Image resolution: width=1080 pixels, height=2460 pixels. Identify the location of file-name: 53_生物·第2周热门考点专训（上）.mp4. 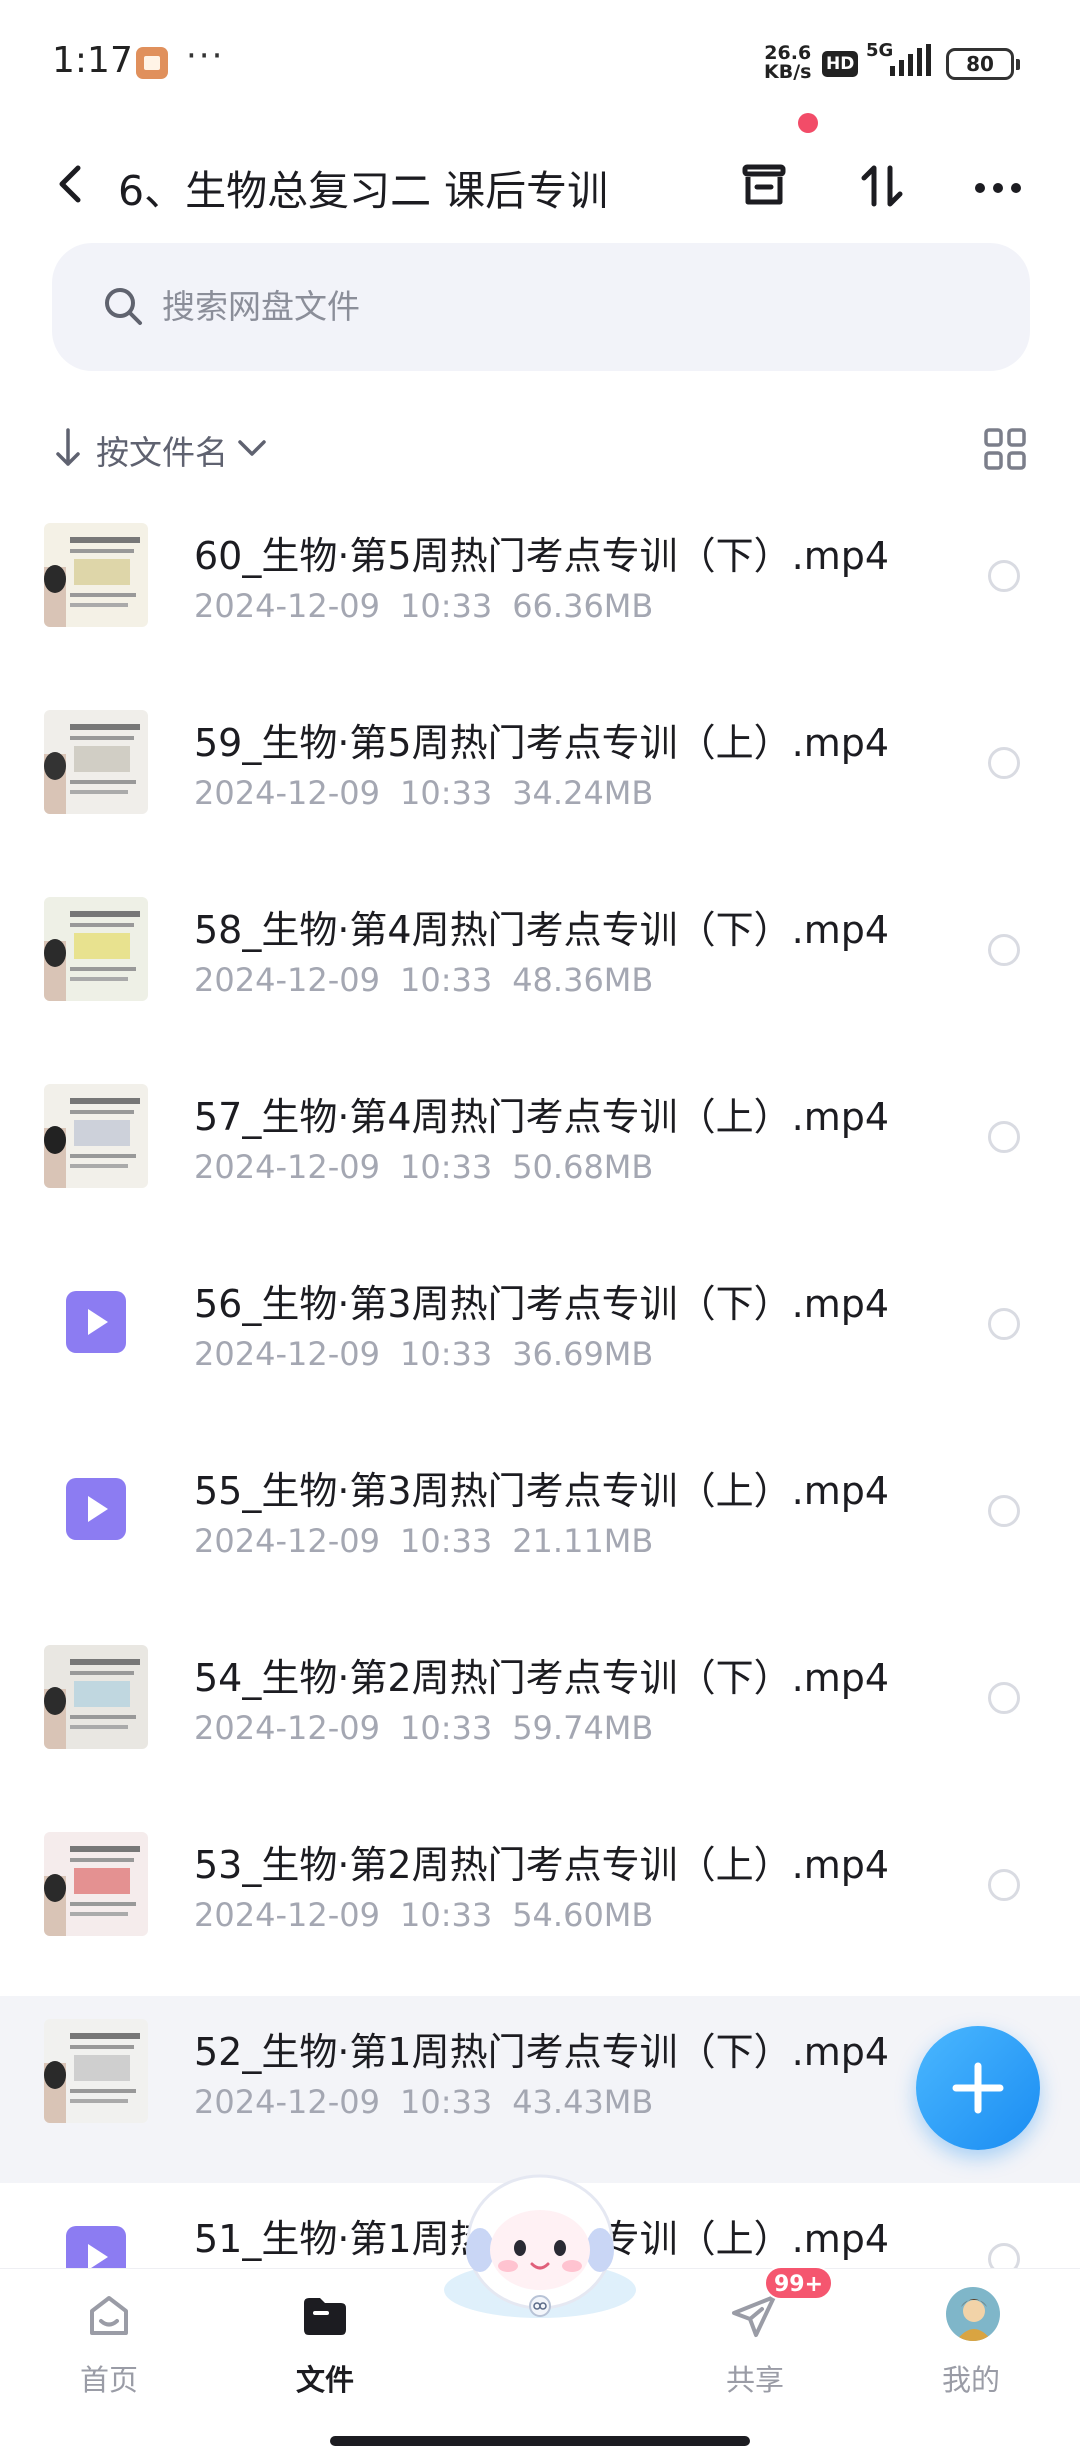
(542, 1865).